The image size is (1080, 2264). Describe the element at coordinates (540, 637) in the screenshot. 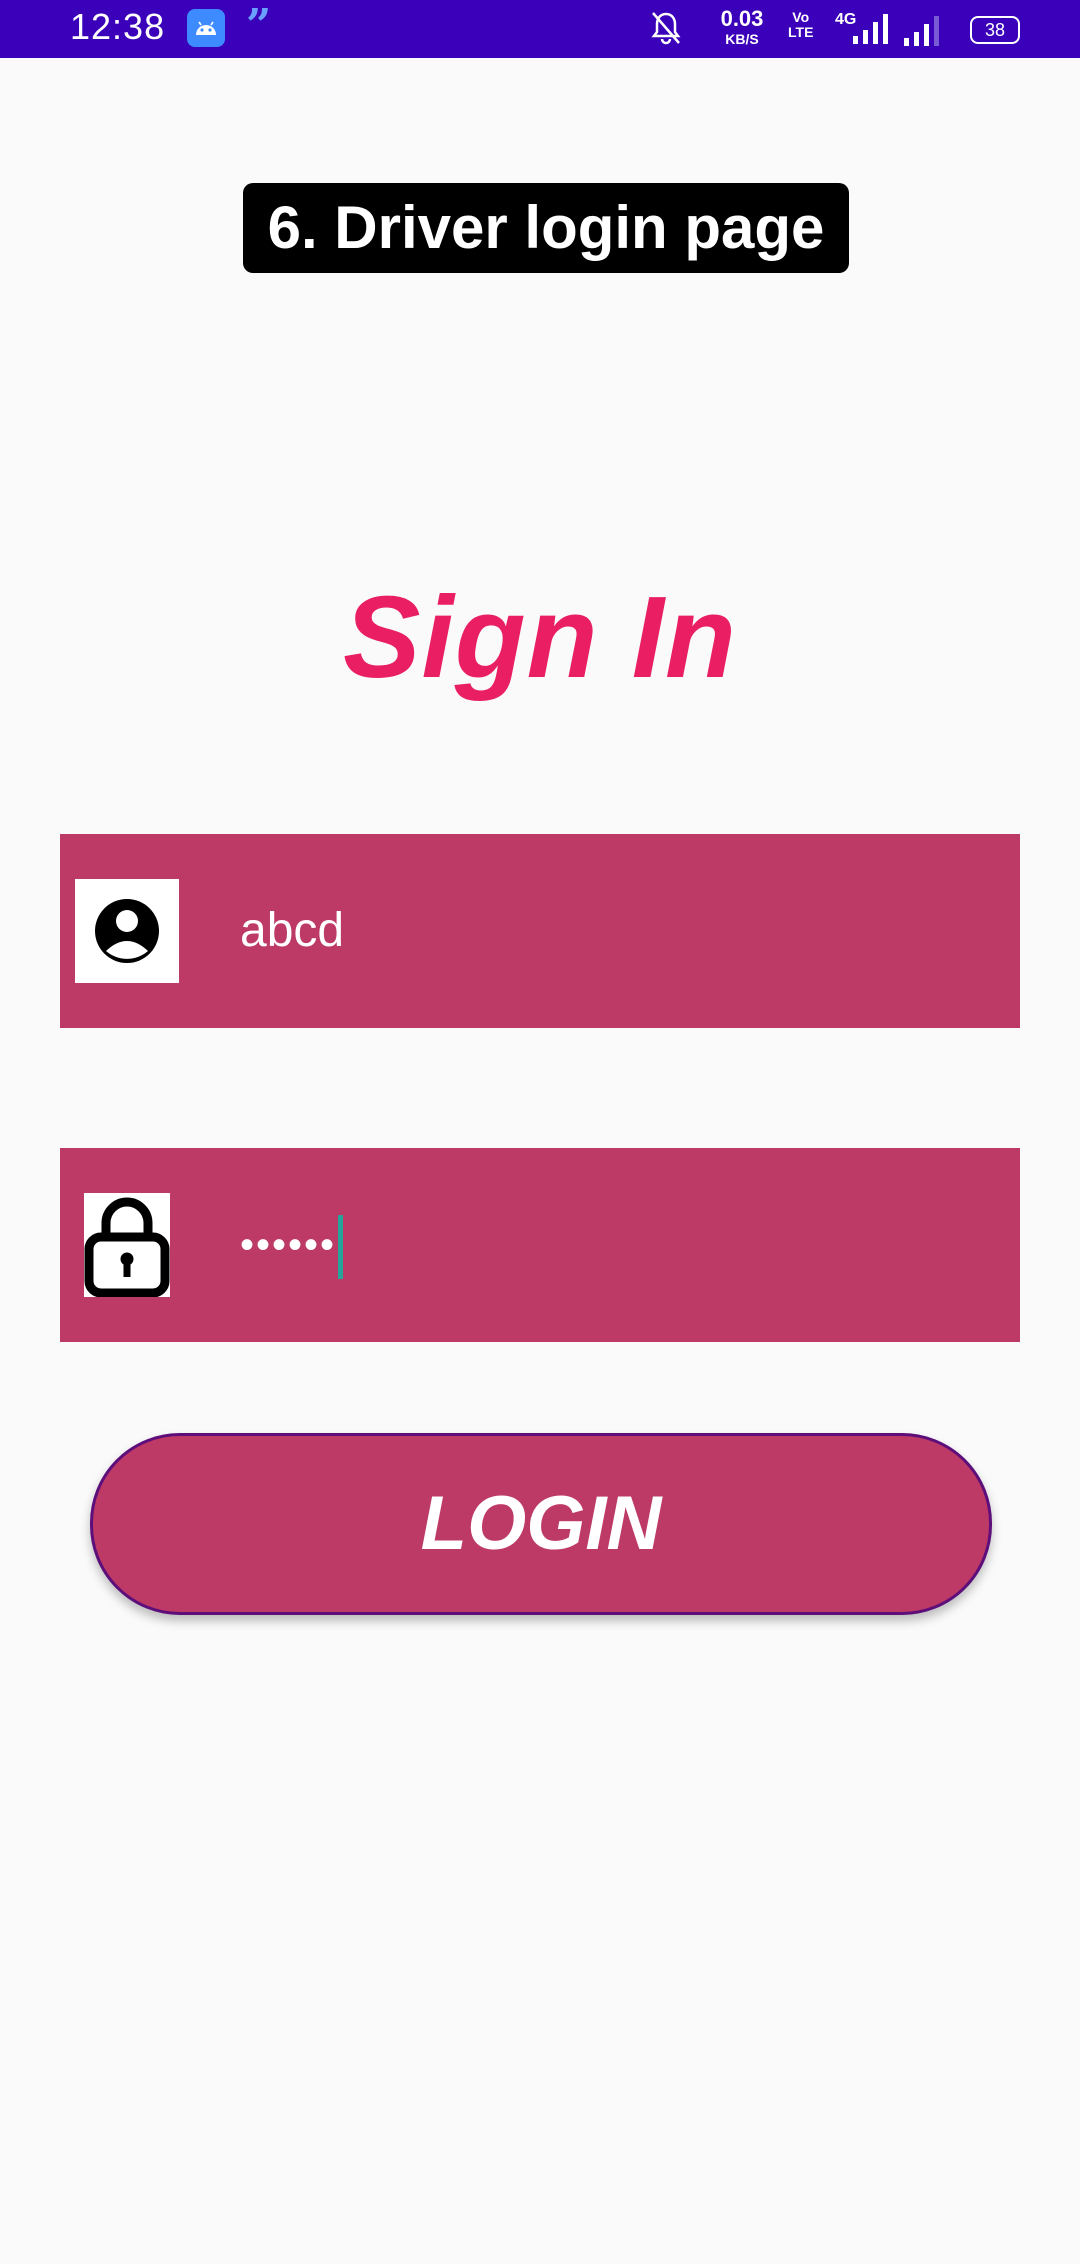

I see `sign-in-heading: Sign In` at that location.